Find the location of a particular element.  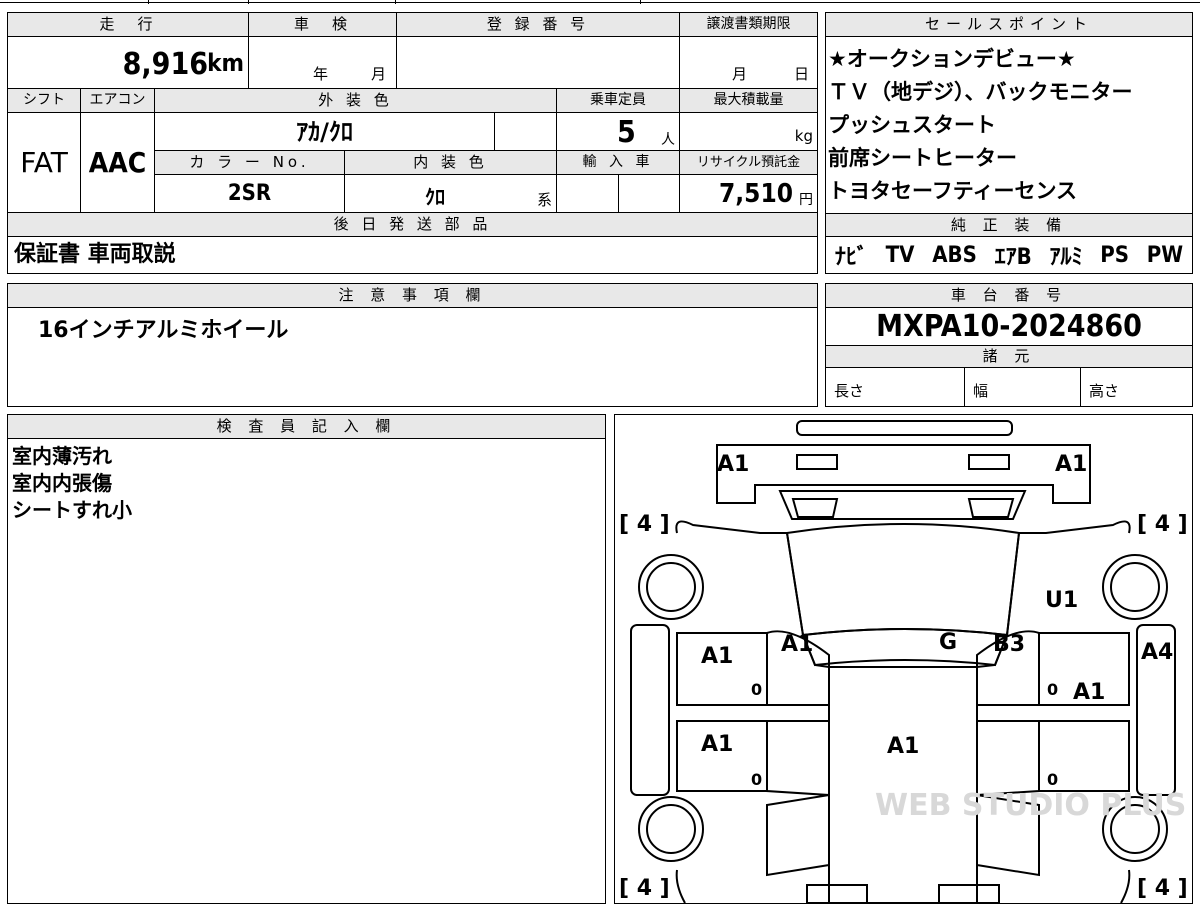

mark-tire-fl: [ 4 ] is located at coordinates (644, 524).